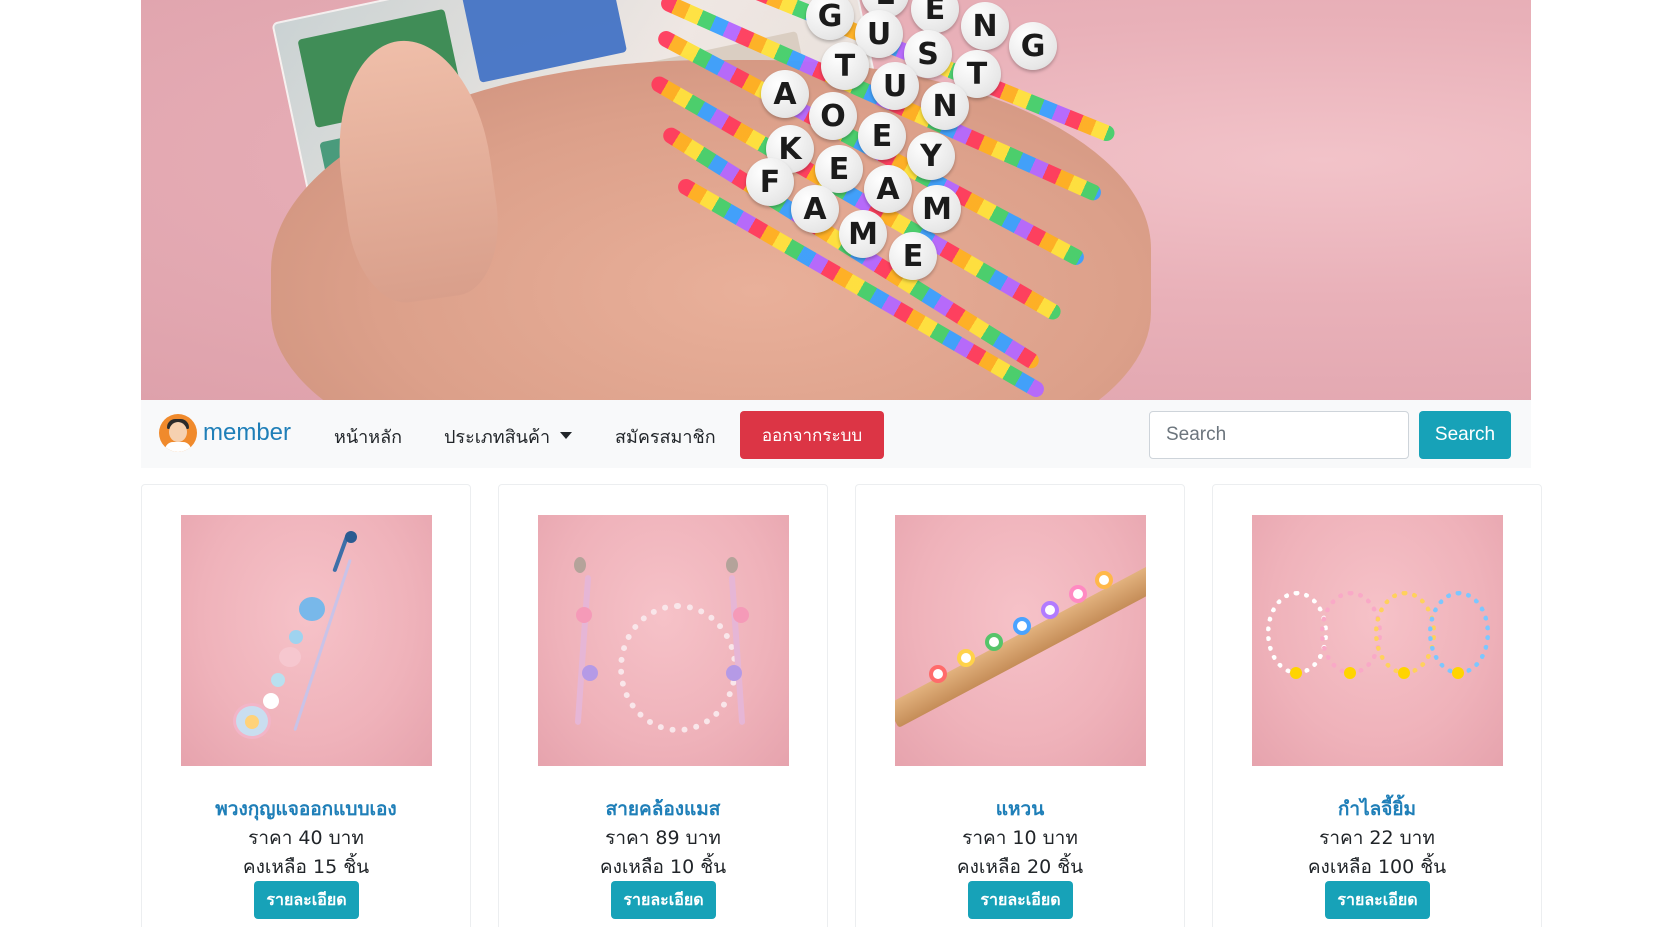 The image size is (1669, 927). What do you see at coordinates (306, 809) in the screenshot?
I see `product-title: พวงกุญแจออกแบบเอง` at bounding box center [306, 809].